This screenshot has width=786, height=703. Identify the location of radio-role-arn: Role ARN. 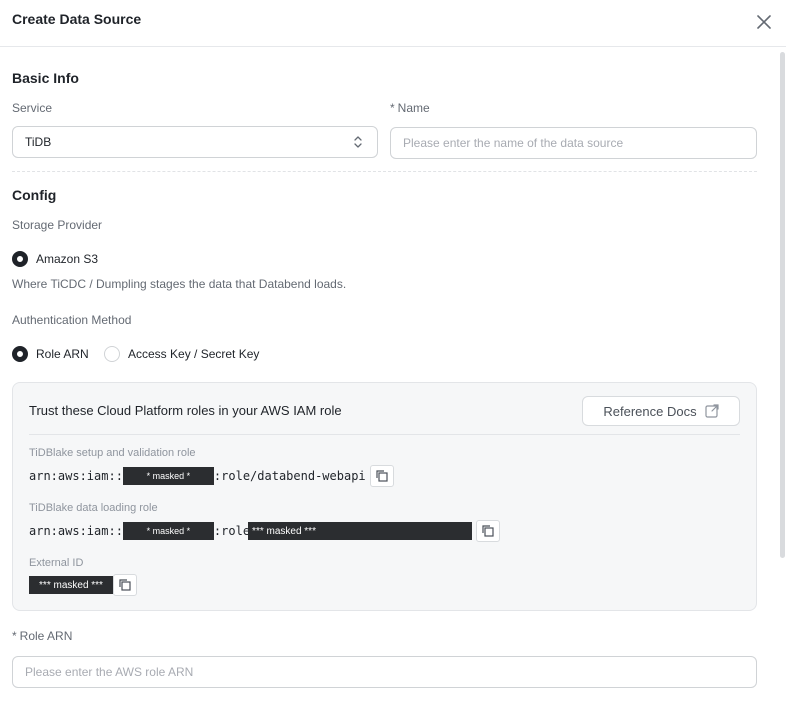
(50, 354).